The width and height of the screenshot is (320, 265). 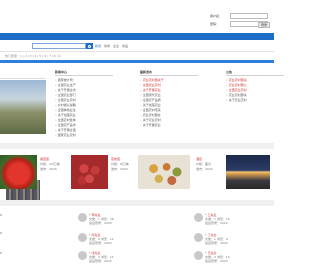 I want to click on search-input, so click(x=59, y=46).